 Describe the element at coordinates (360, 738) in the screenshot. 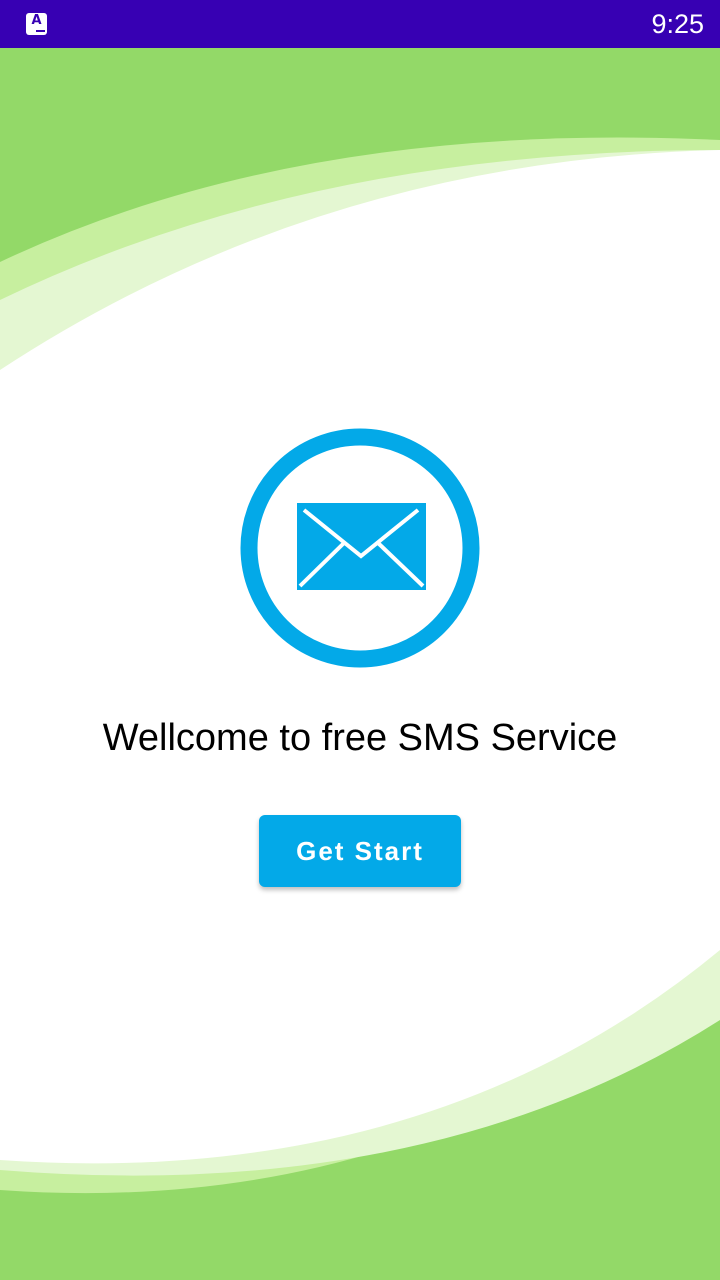

I see `welcome-title: Wellcome to free SMS Service` at that location.